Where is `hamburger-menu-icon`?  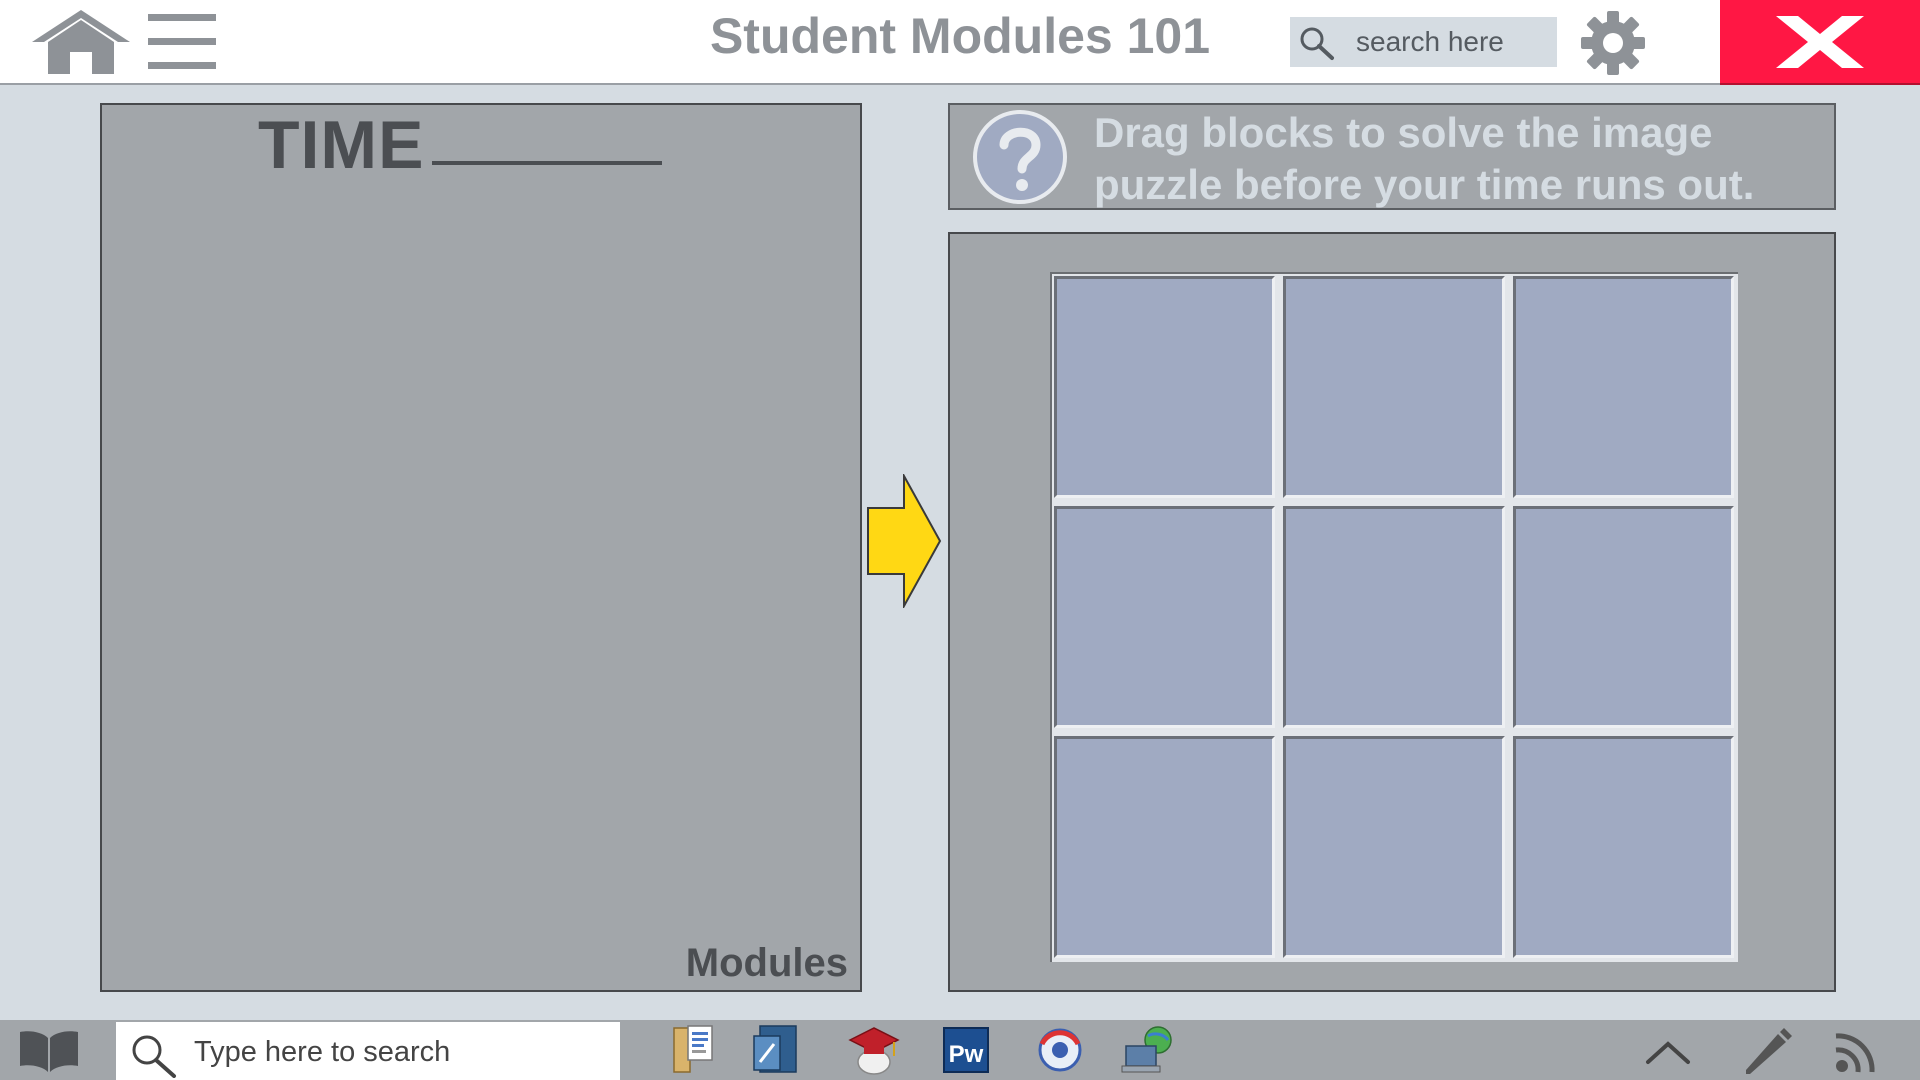 hamburger-menu-icon is located at coordinates (182, 41).